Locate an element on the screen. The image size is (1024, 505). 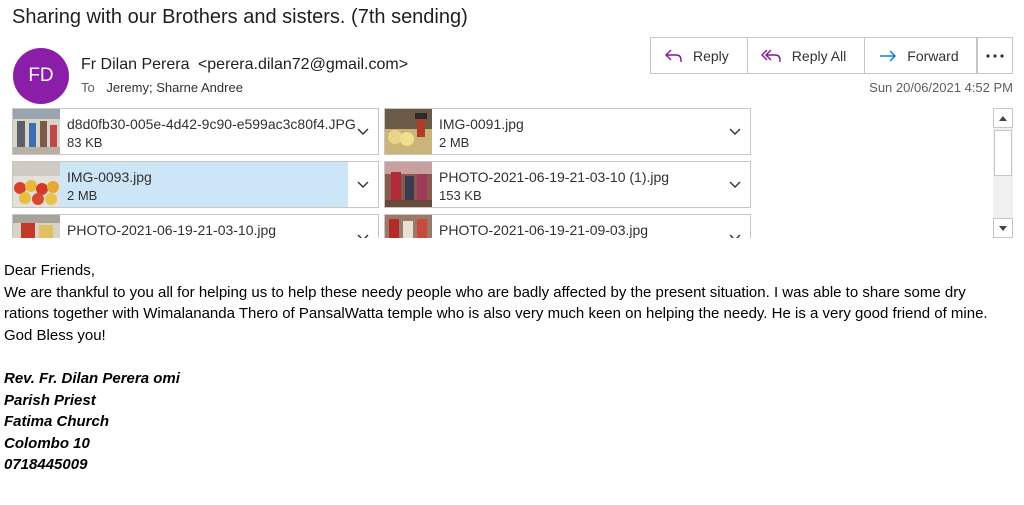
scroll-down-button is located at coordinates (1003, 228).